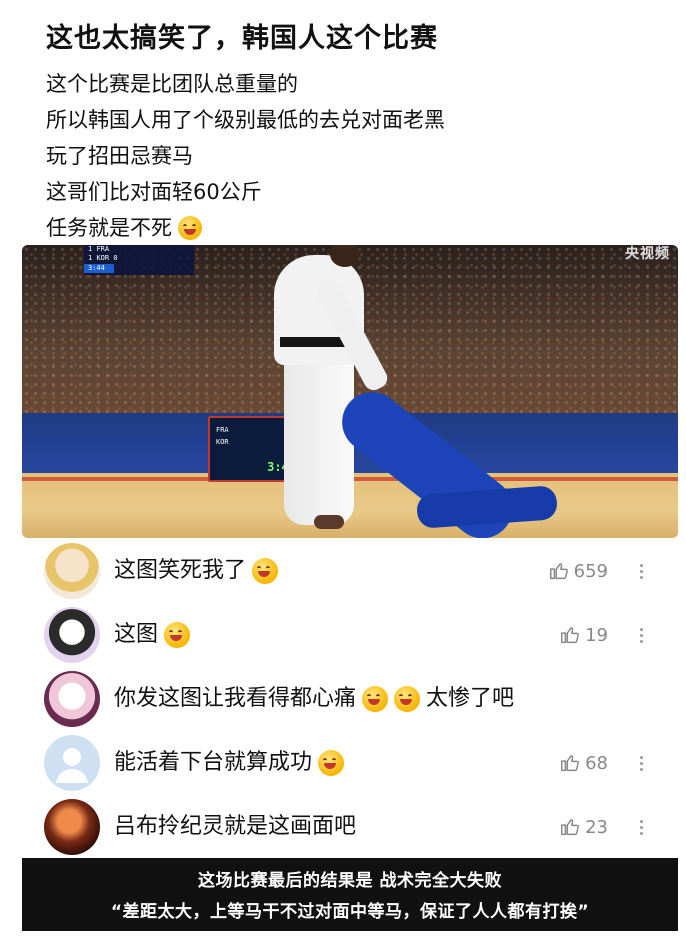  Describe the element at coordinates (245, 228) in the screenshot. I see `post-line: 任务就是不死` at that location.